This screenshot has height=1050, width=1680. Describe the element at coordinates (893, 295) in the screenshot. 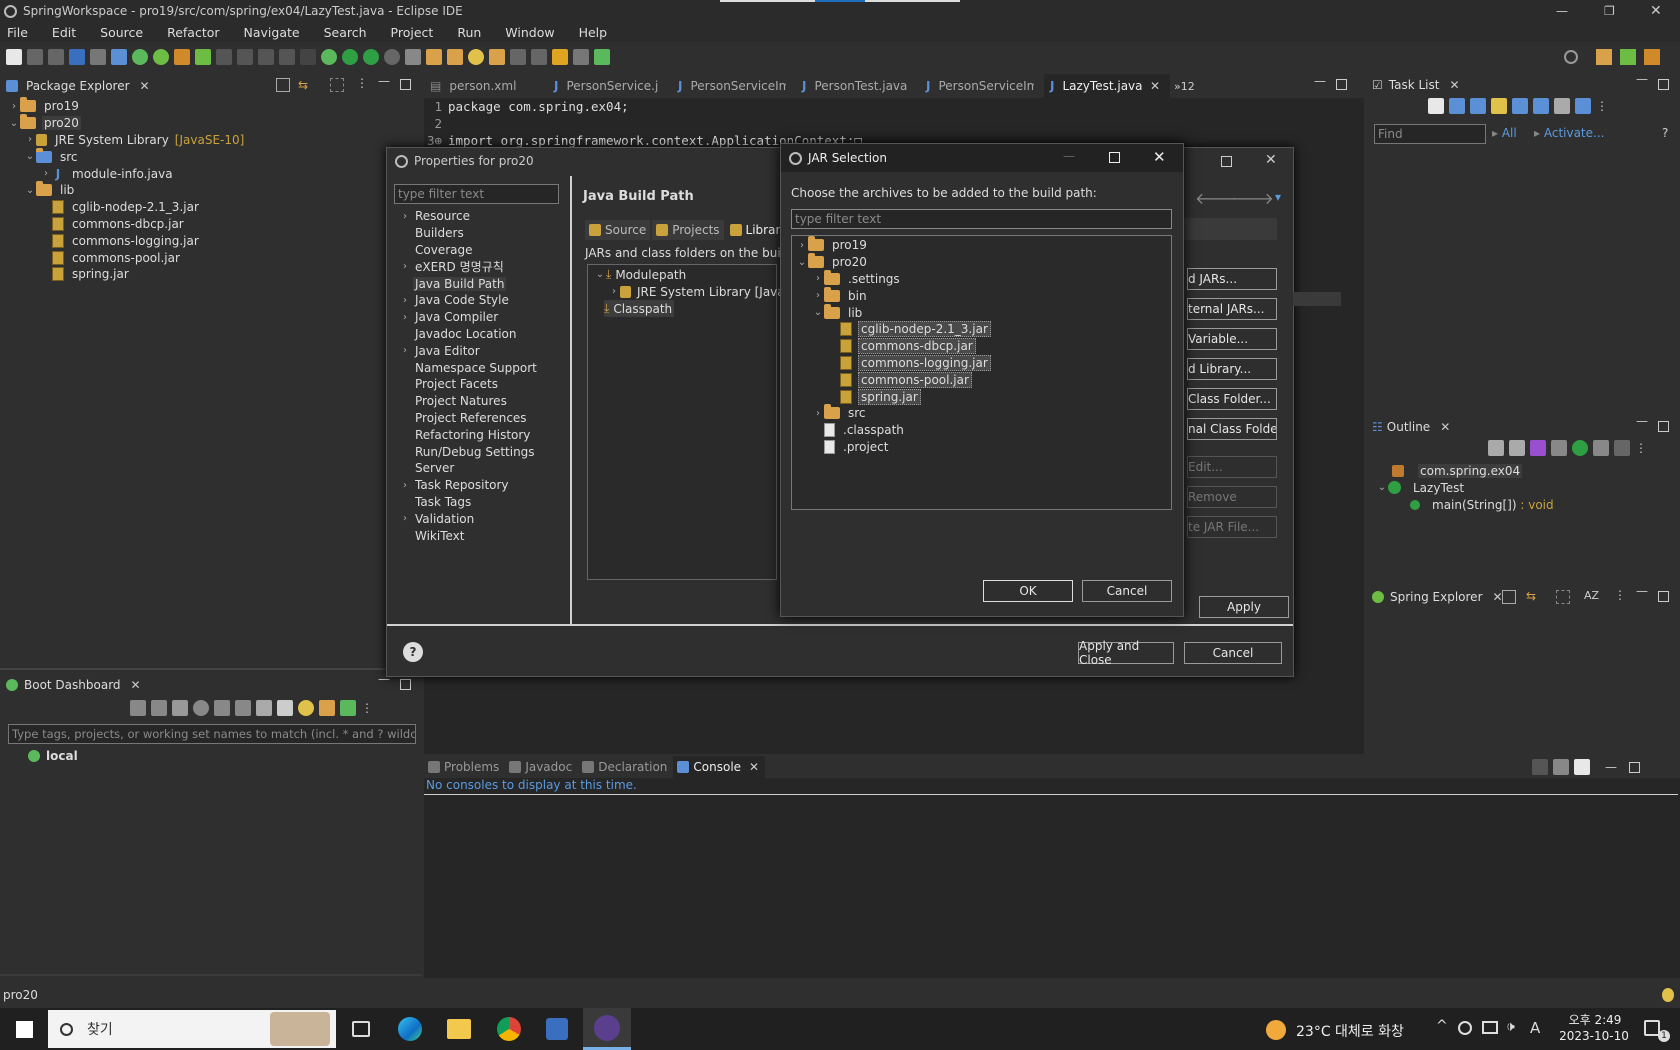

I see `tree-item: › bin` at that location.